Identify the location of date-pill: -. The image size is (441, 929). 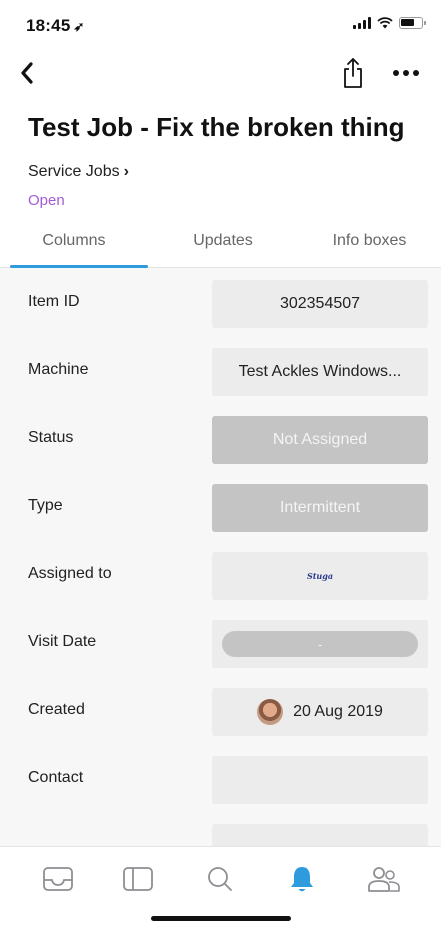
(320, 644).